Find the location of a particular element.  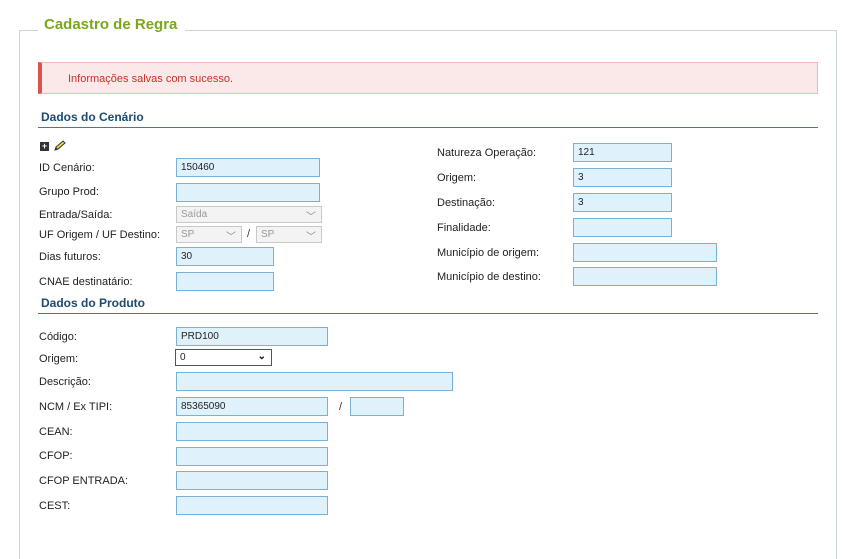

dias-futuros-label: Dias futuros: is located at coordinates (70, 257).